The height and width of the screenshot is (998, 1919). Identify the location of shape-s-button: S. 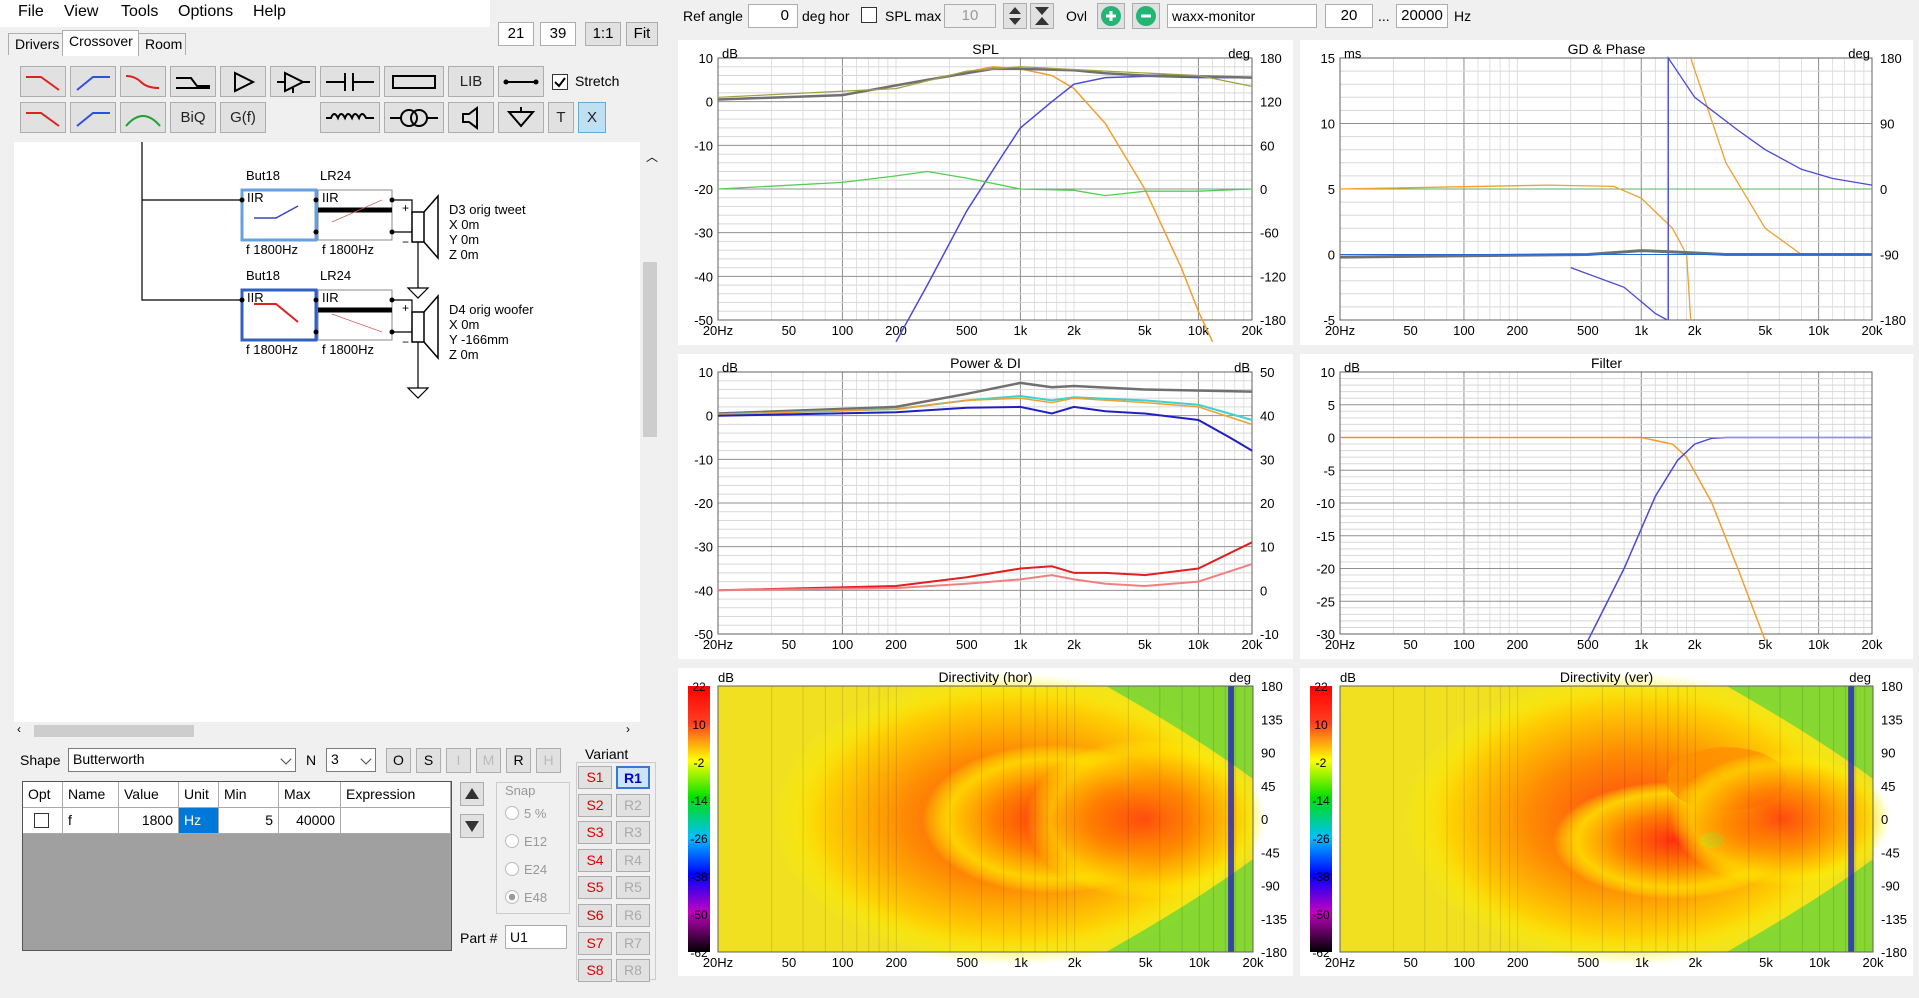
(428, 760).